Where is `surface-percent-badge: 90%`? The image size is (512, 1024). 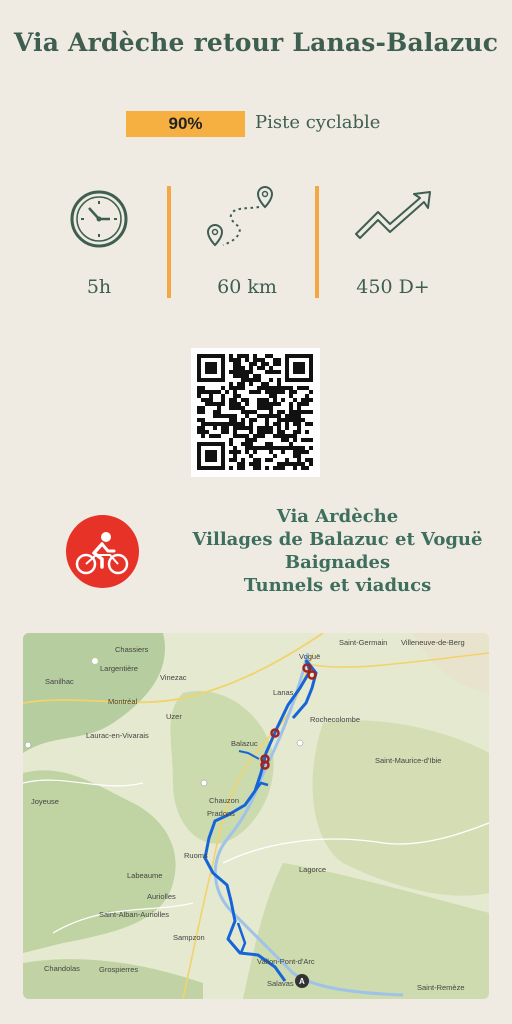
surface-percent-badge: 90% is located at coordinates (185, 124).